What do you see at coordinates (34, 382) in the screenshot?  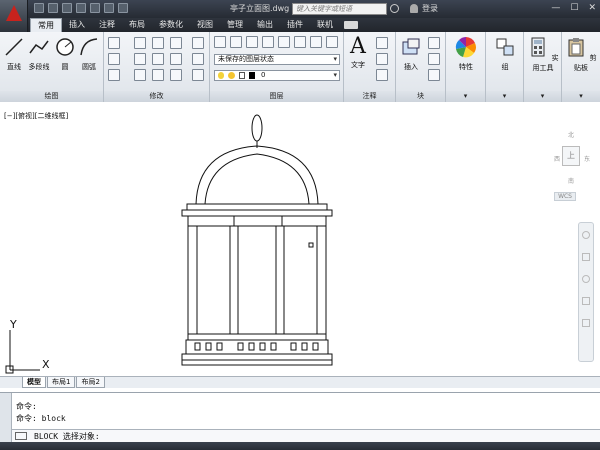 I see `layout-tab: 模型` at bounding box center [34, 382].